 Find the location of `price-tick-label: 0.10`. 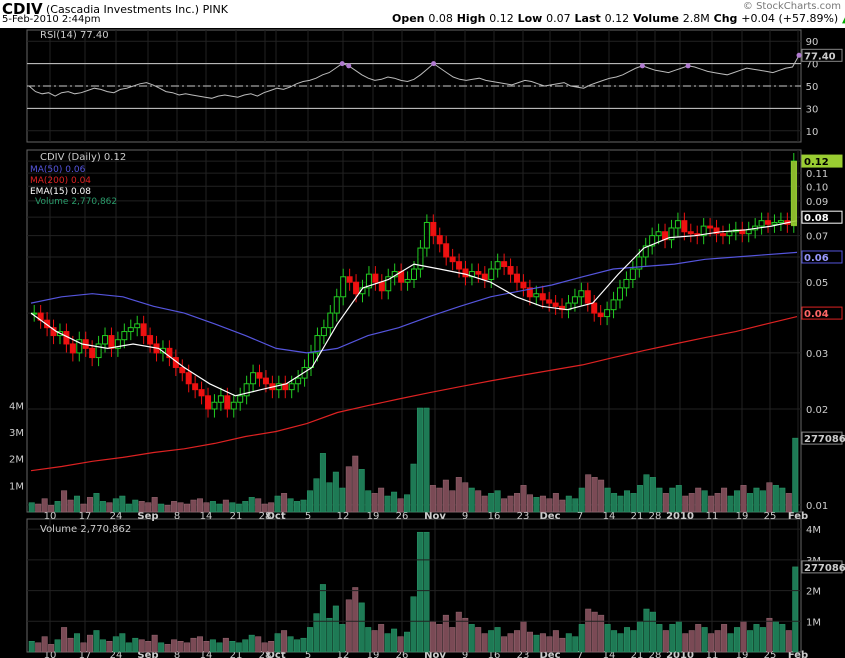

price-tick-label: 0.10 is located at coordinates (817, 187).